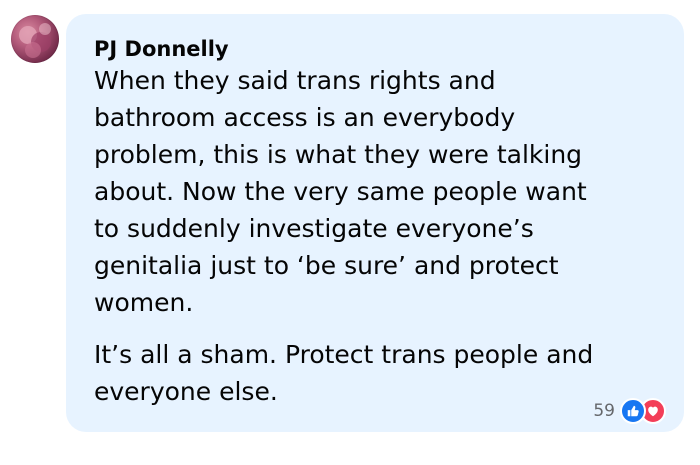 Image resolution: width=700 pixels, height=465 pixels. Describe the element at coordinates (377, 49) in the screenshot. I see `comment-author: PJ Donnelly` at that location.